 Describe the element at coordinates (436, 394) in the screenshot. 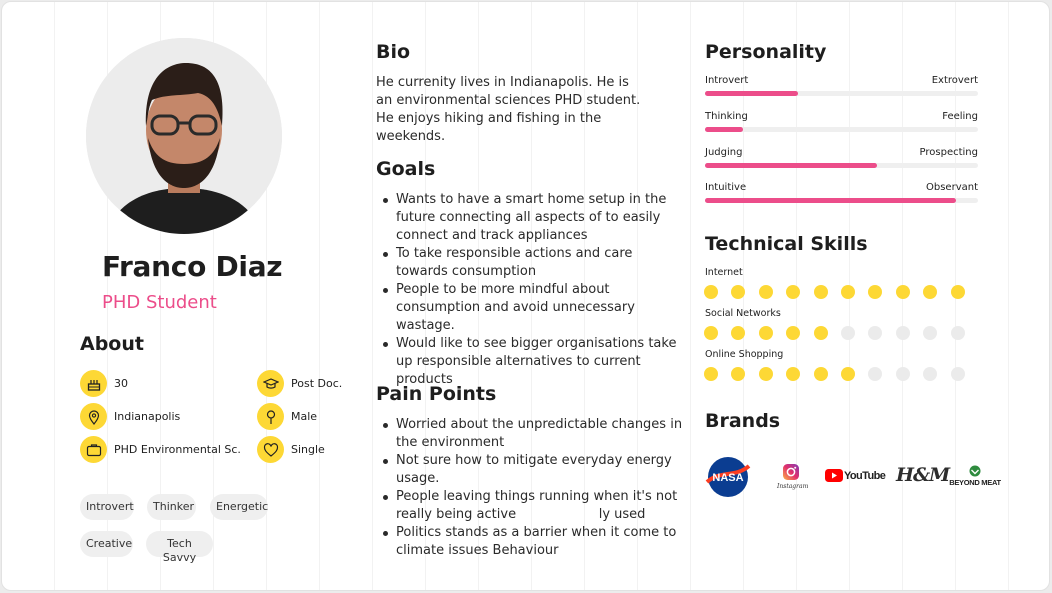

I see `pain-points-title: Pain Points` at that location.